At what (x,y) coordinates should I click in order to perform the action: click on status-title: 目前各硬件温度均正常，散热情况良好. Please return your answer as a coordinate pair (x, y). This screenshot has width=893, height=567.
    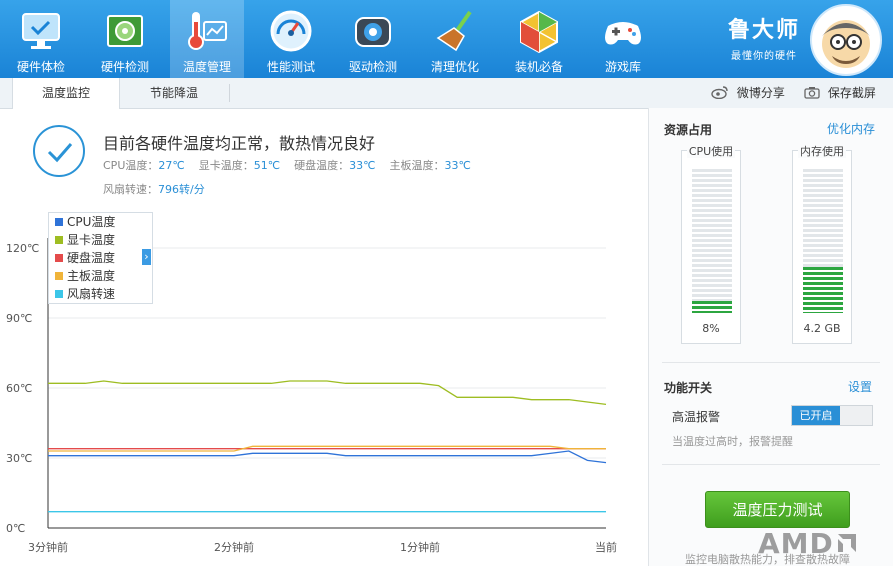
    Looking at the image, I should click on (239, 143).